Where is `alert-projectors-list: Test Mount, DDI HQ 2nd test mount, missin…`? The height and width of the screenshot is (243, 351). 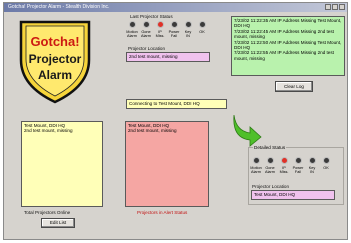
alert-projectors-list: Test Mount, DDI HQ 2nd test mount, missin… is located at coordinates (167, 164).